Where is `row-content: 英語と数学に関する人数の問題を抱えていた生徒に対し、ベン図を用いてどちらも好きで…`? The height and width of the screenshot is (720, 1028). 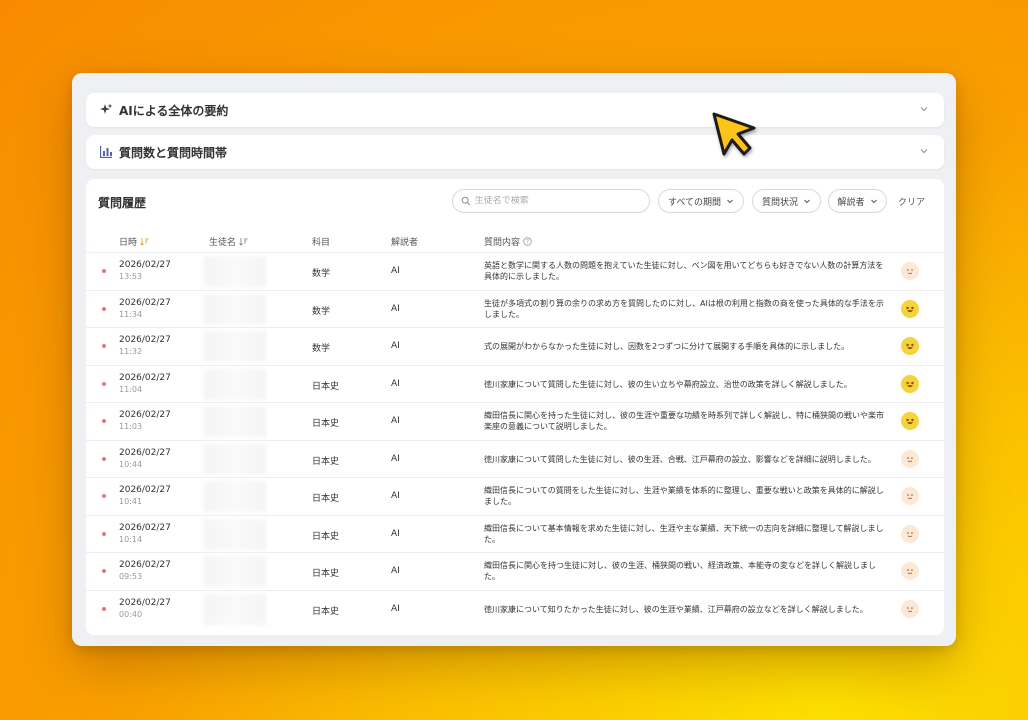
row-content: 英語と数学に関する人数の問題を抱えていた生徒に対し、ベン図を用いてどちらも好きで… is located at coordinates (684, 271).